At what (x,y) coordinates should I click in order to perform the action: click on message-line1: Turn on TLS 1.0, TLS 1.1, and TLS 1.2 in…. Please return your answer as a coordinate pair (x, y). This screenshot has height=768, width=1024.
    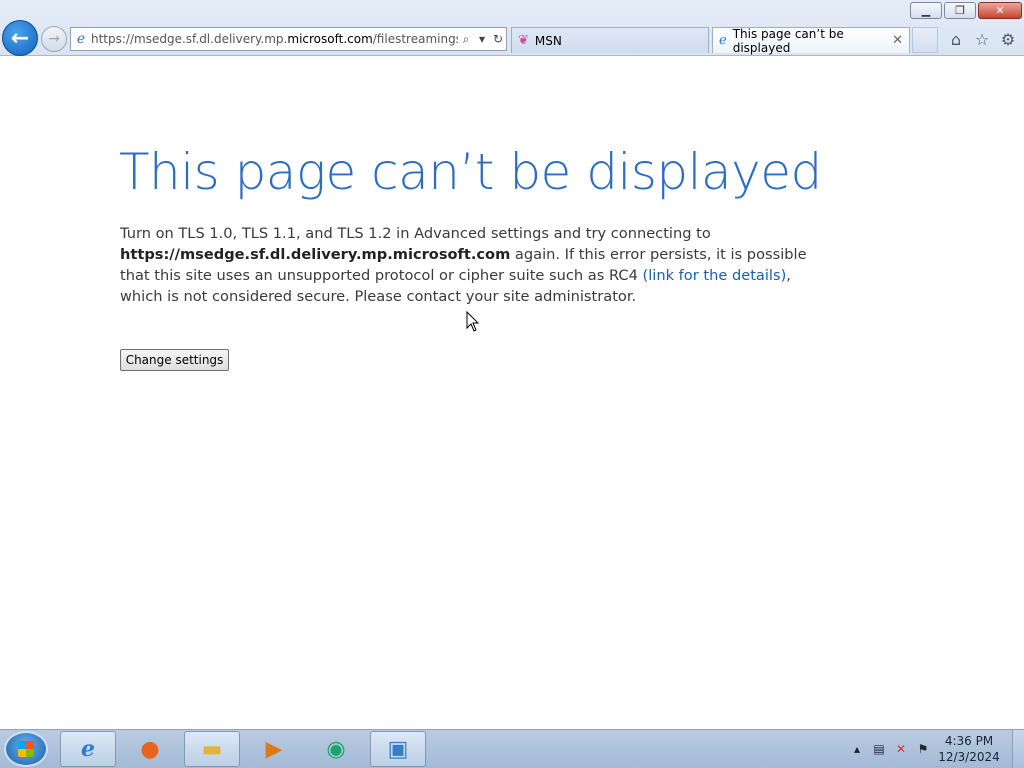
    Looking at the image, I should click on (415, 233).